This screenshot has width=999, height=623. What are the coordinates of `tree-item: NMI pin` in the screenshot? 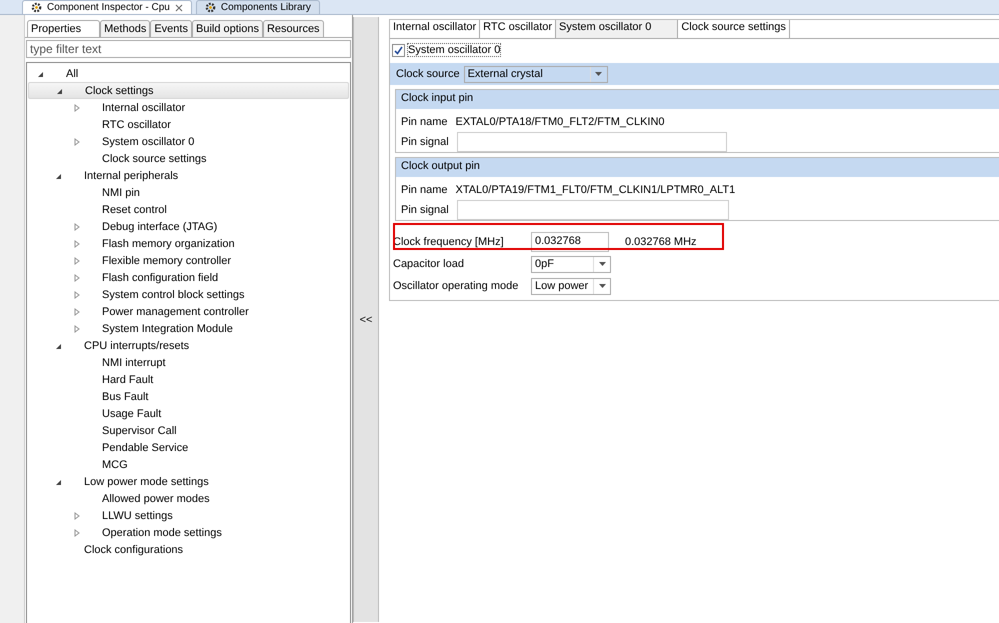 It's located at (188, 192).